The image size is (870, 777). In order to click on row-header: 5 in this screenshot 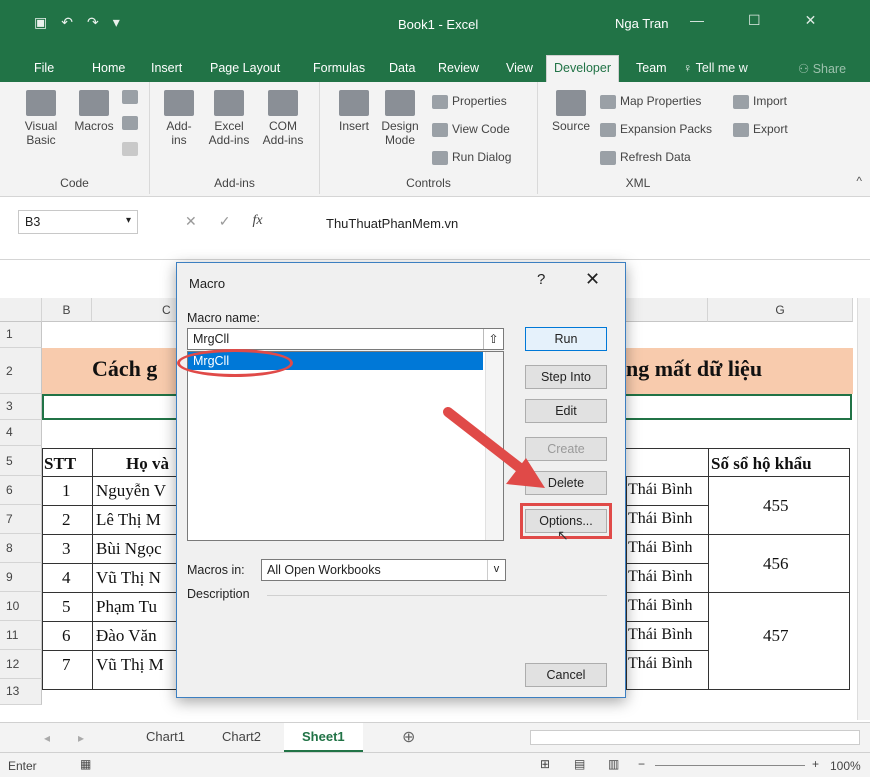, I will do `click(21, 461)`.